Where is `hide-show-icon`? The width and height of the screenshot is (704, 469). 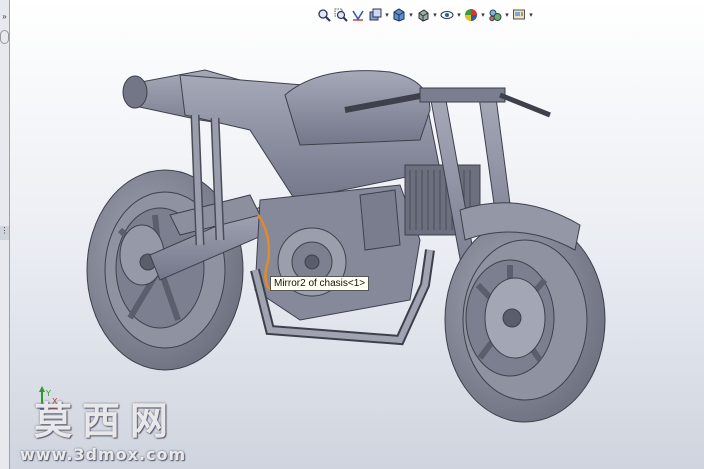 hide-show-icon is located at coordinates (447, 15).